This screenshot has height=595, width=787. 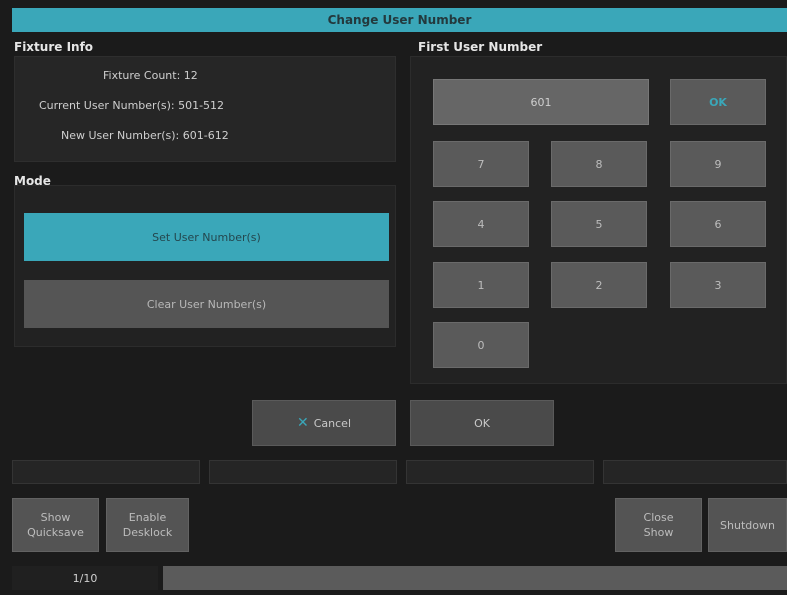 I want to click on button-line: Enable, so click(x=147, y=517).